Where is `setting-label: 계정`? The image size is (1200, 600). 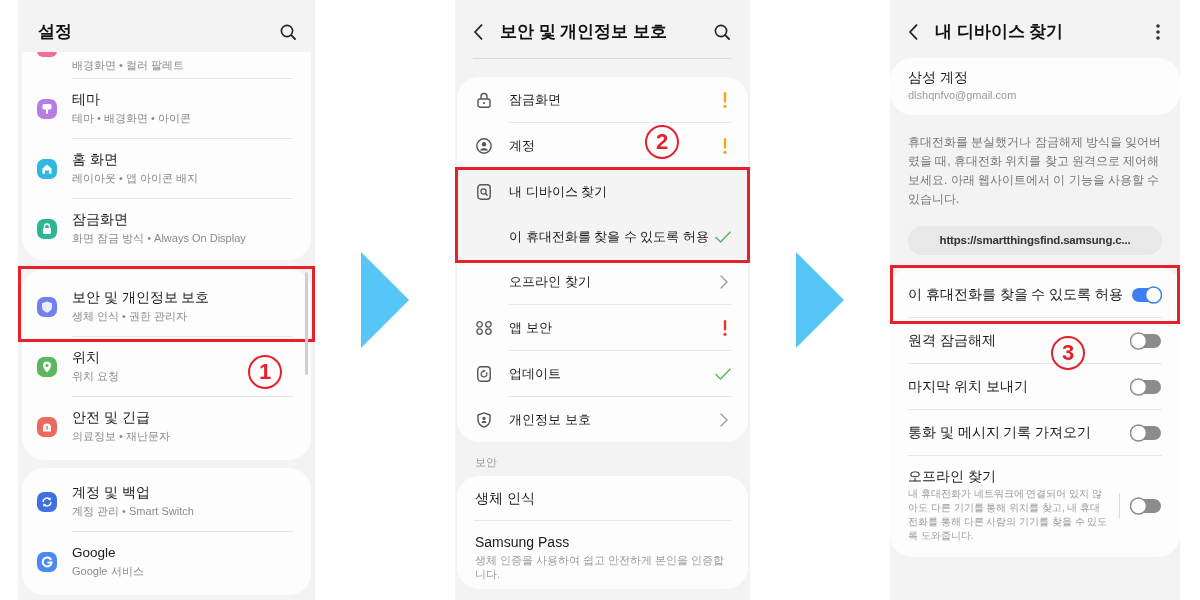 setting-label: 계정 is located at coordinates (522, 145).